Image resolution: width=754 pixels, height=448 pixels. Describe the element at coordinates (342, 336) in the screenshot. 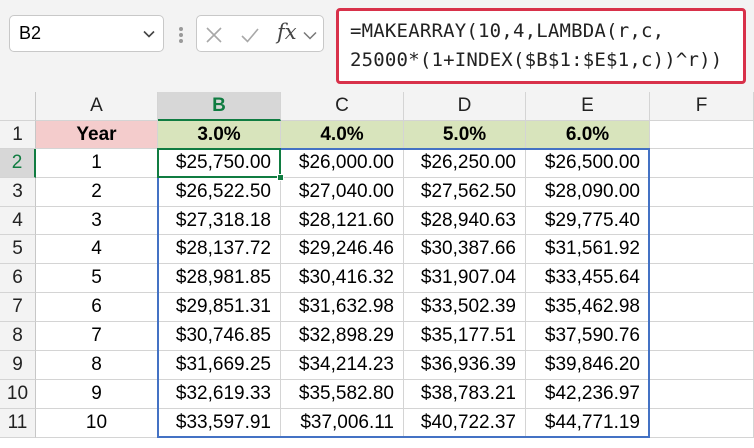

I see `cell-c8: $32,898.29` at that location.